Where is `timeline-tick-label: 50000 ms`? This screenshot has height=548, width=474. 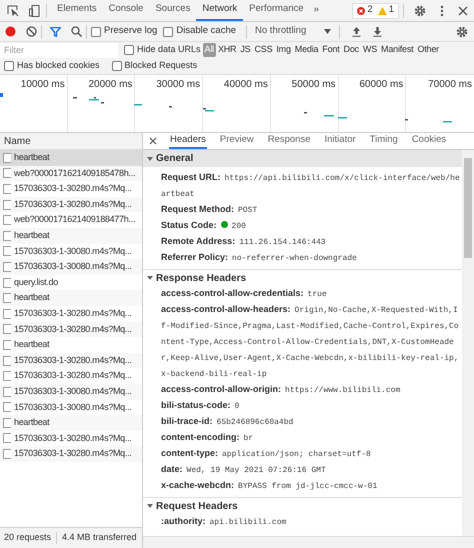
timeline-tick-label: 50000 ms is located at coordinates (314, 85).